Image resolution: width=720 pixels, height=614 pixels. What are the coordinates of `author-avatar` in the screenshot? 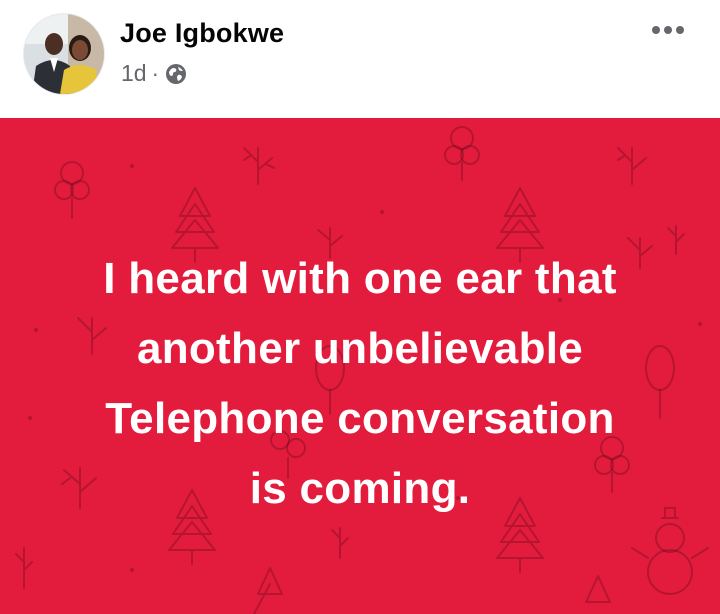 It's located at (64, 54).